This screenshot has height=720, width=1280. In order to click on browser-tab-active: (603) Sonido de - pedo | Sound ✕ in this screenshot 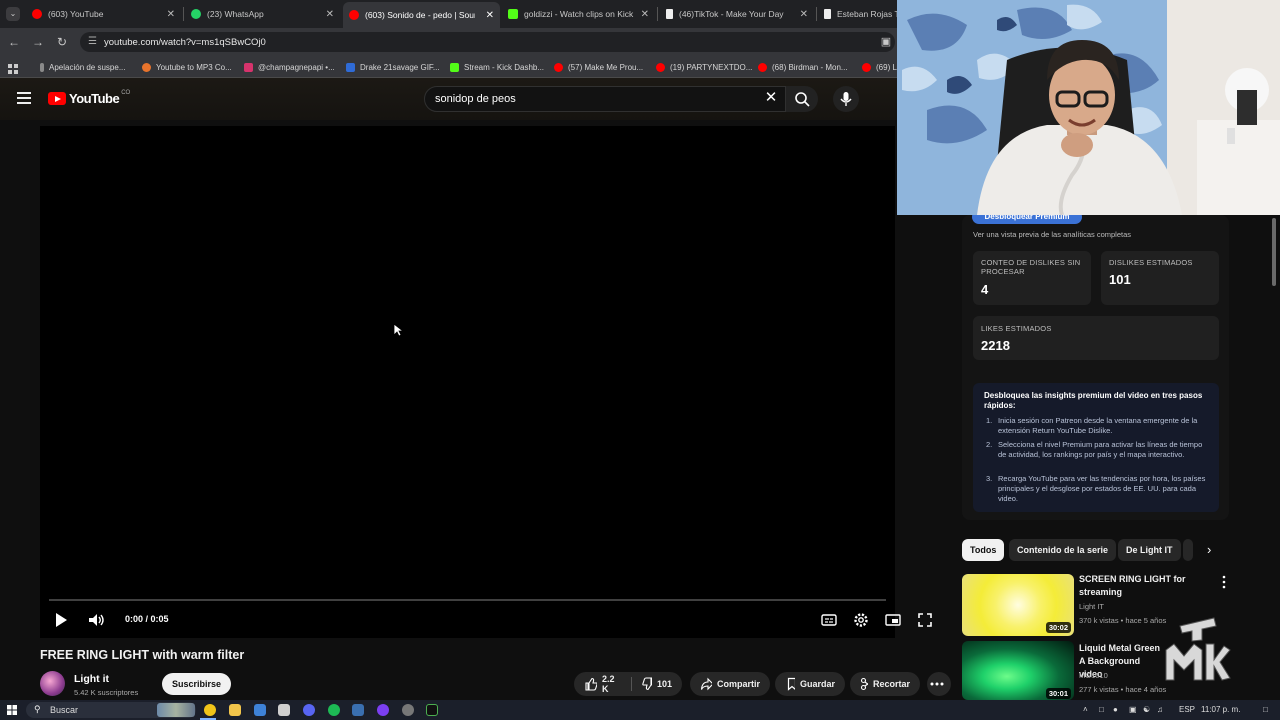, I will do `click(421, 15)`.